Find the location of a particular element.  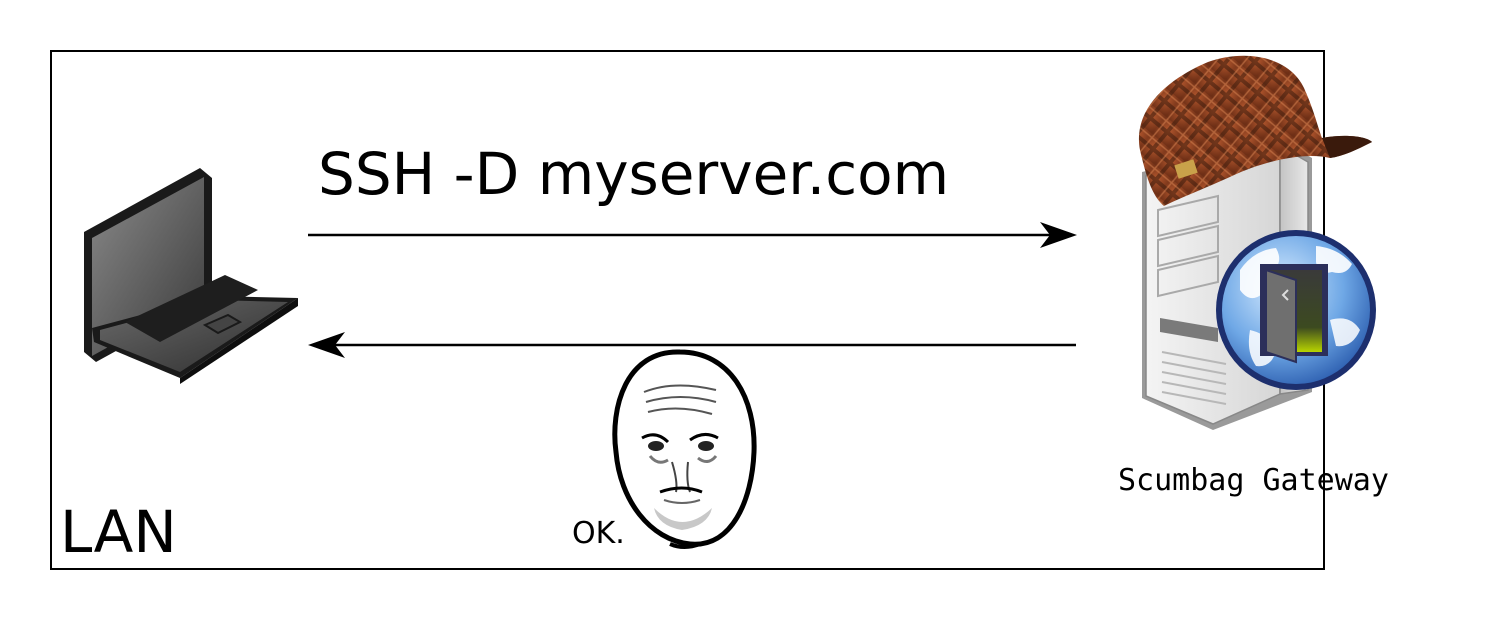

okay-face-icon is located at coordinates (684, 449).